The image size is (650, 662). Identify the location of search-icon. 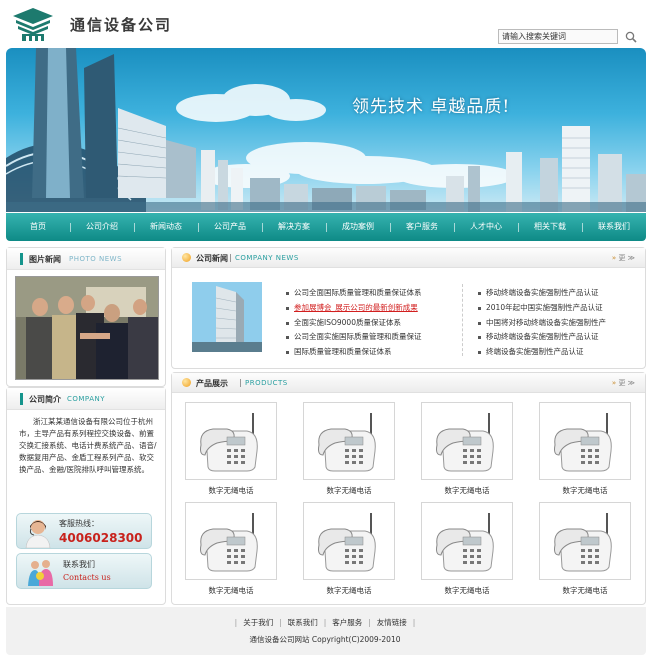
(631, 37).